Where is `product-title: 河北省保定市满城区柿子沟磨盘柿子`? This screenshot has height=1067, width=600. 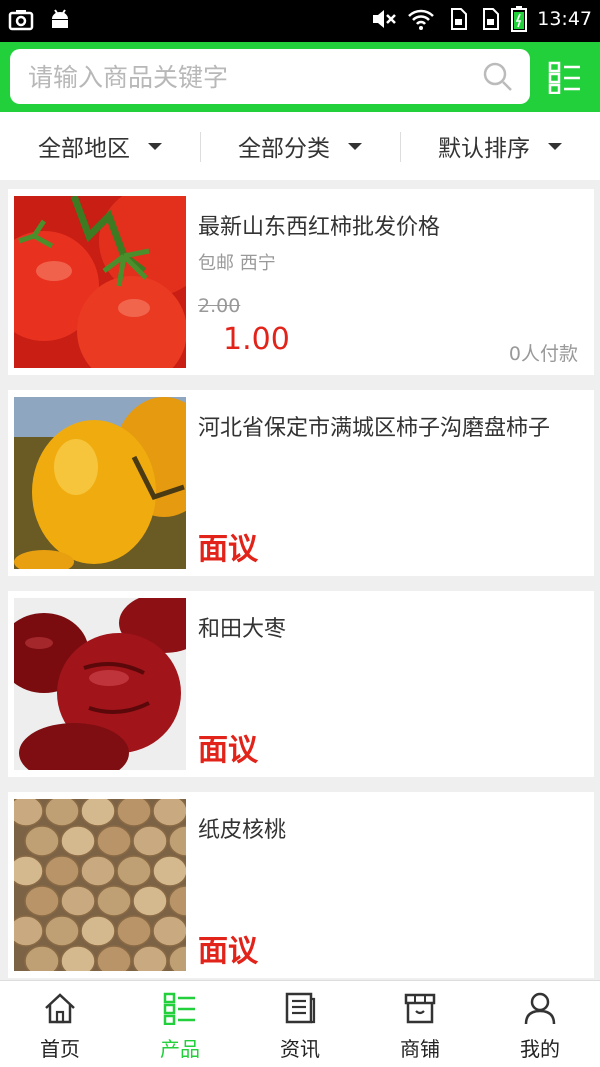 product-title: 河北省保定市满城区柿子沟磨盘柿子 is located at coordinates (390, 426).